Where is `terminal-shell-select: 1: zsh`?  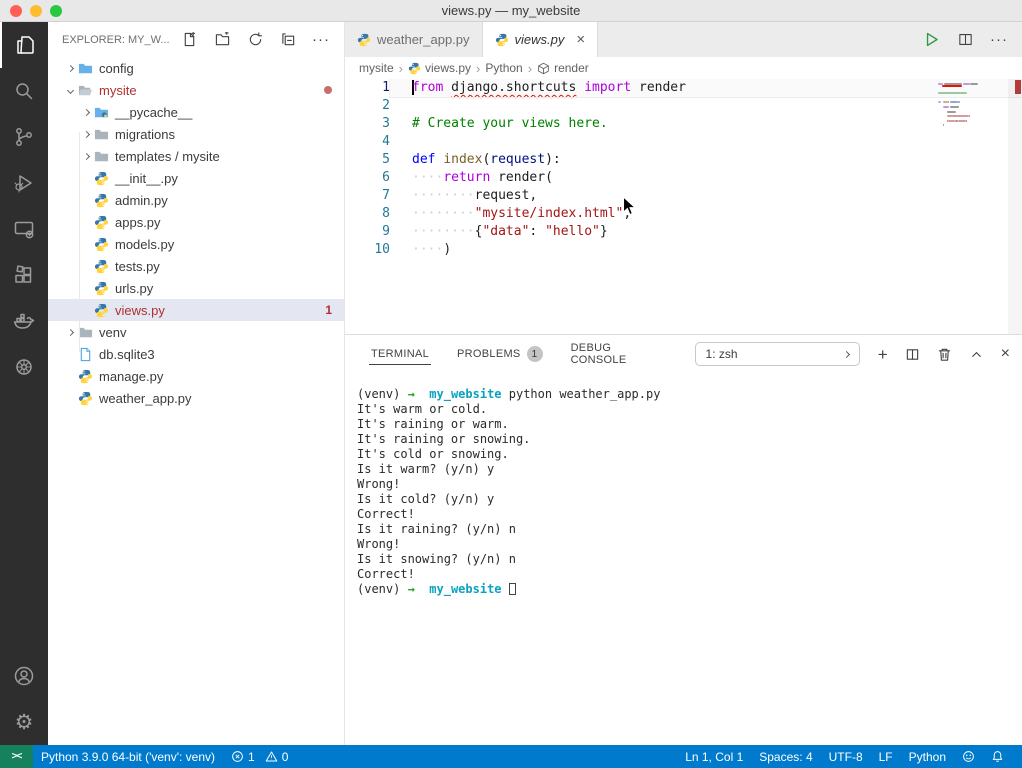
terminal-shell-select: 1: zsh is located at coordinates (777, 354).